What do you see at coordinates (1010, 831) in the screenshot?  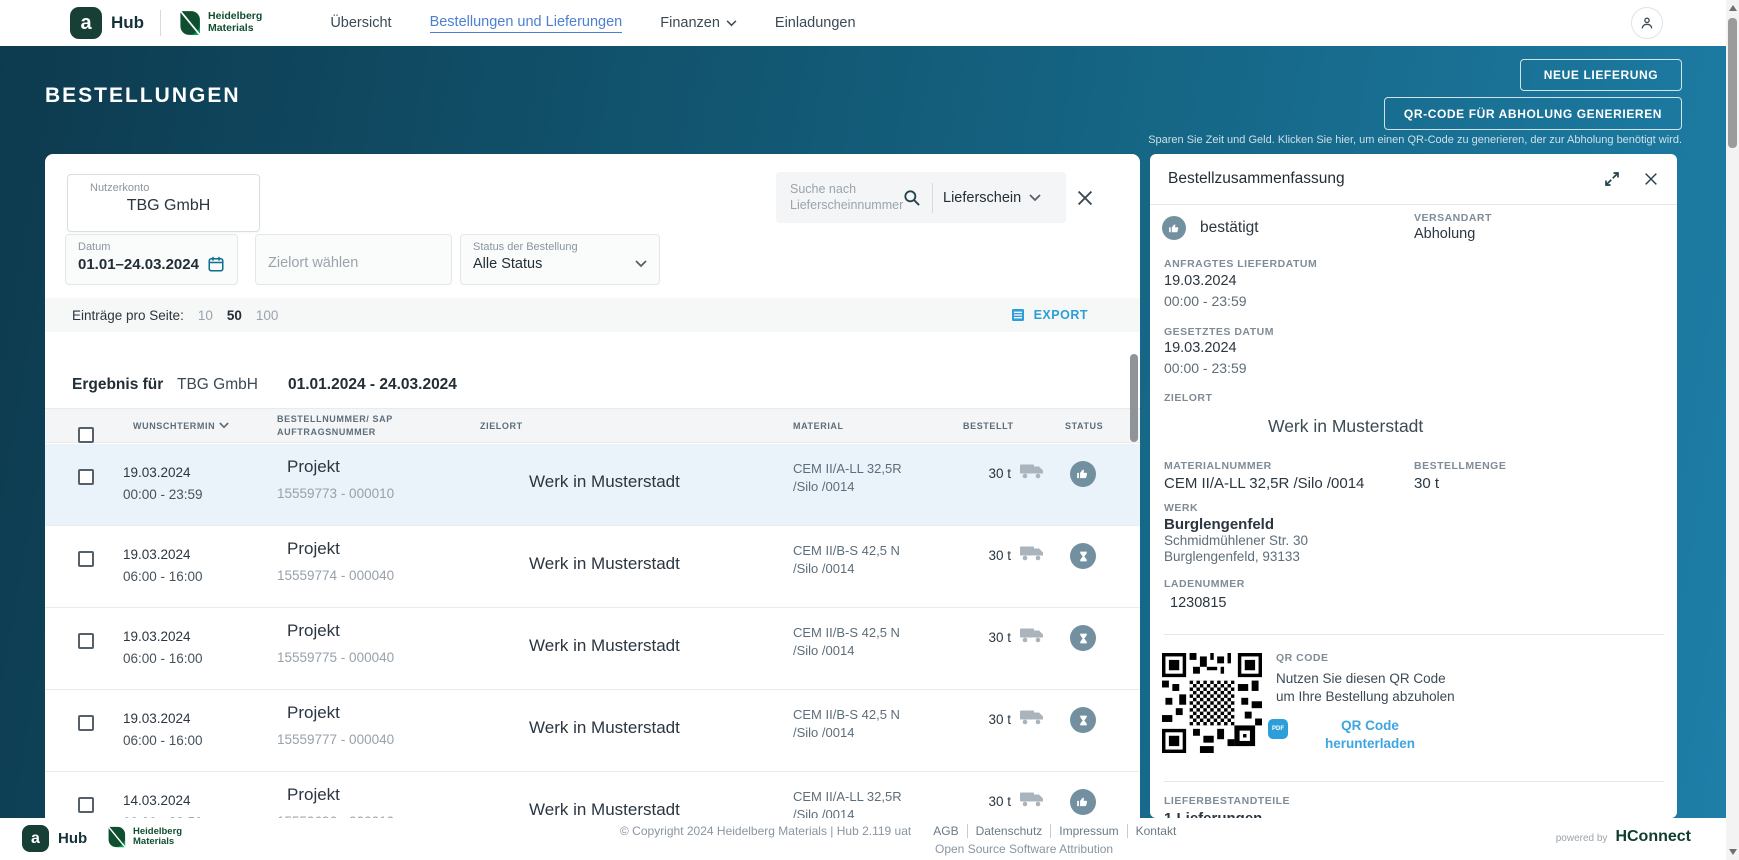 I see `footer-link-datenschutz: Datenschutz` at bounding box center [1010, 831].